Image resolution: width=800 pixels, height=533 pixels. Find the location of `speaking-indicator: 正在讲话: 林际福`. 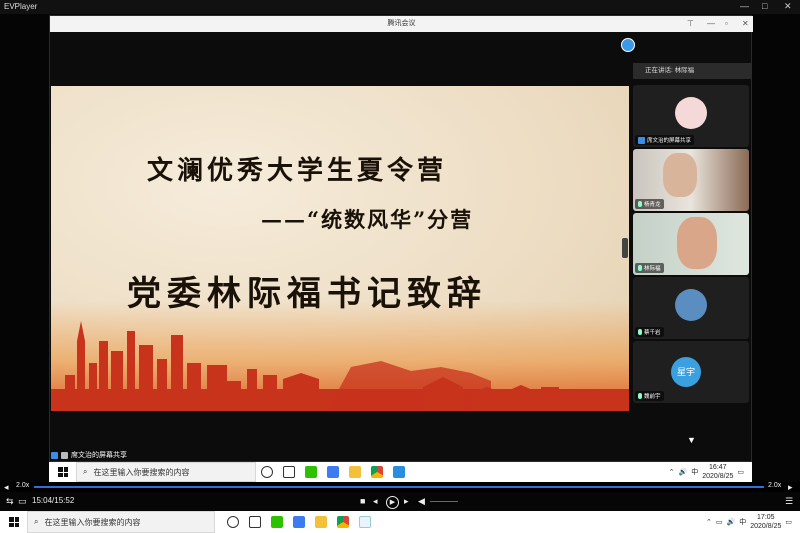

speaking-indicator: 正在讲话: 林际福 is located at coordinates (692, 71).